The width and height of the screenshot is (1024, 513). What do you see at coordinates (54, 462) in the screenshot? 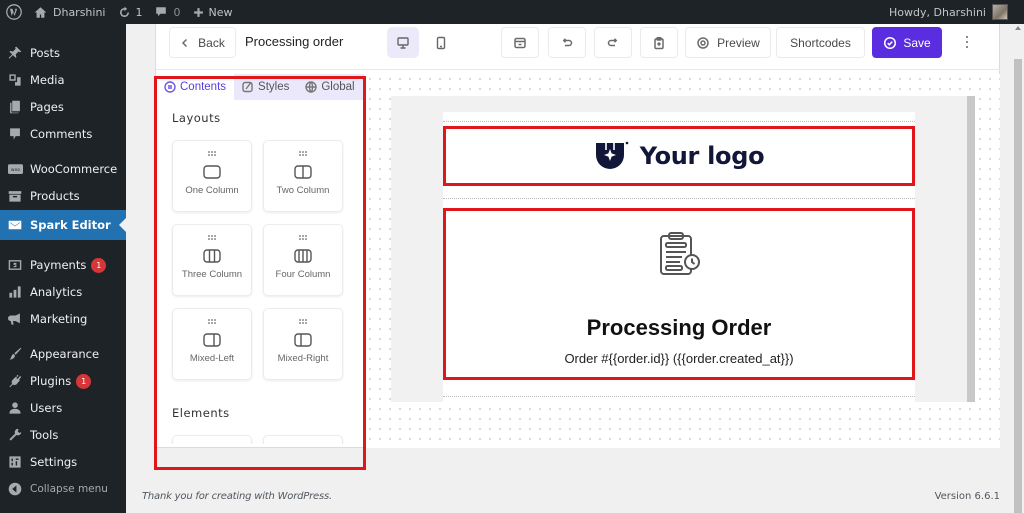
I see `sidebar-item-label: Settings` at bounding box center [54, 462].